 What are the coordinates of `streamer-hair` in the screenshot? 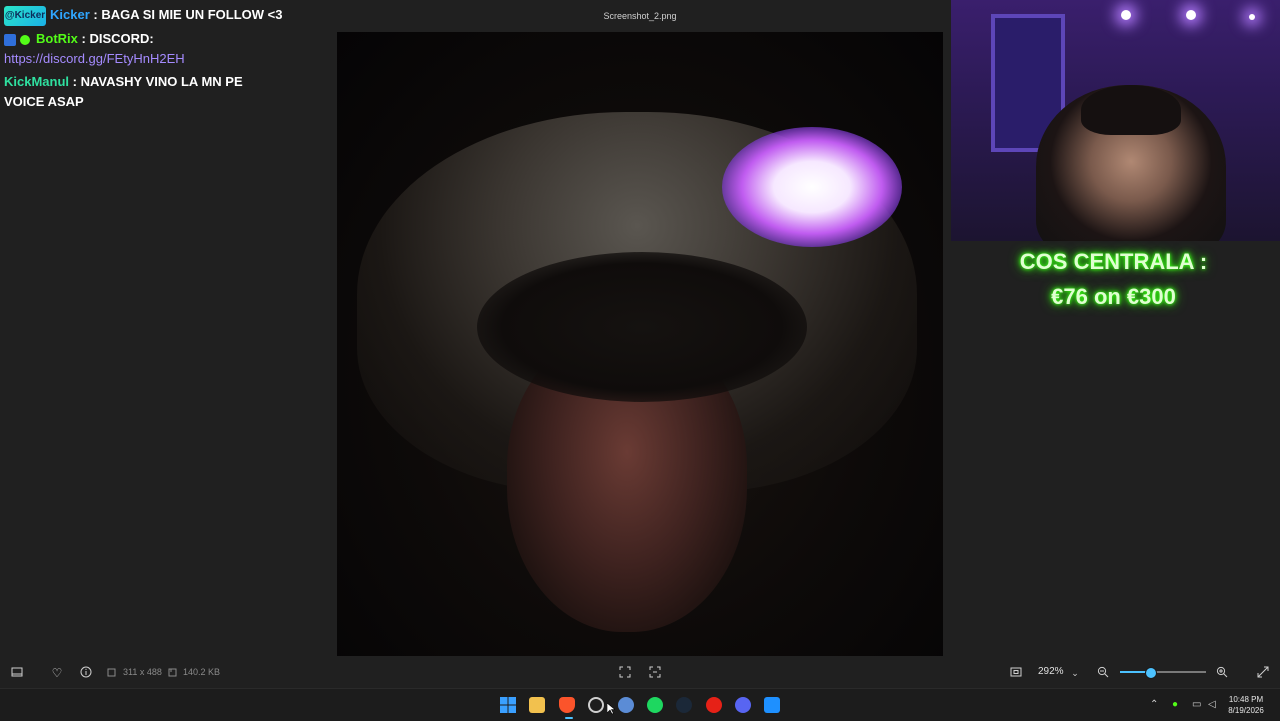 It's located at (1131, 110).